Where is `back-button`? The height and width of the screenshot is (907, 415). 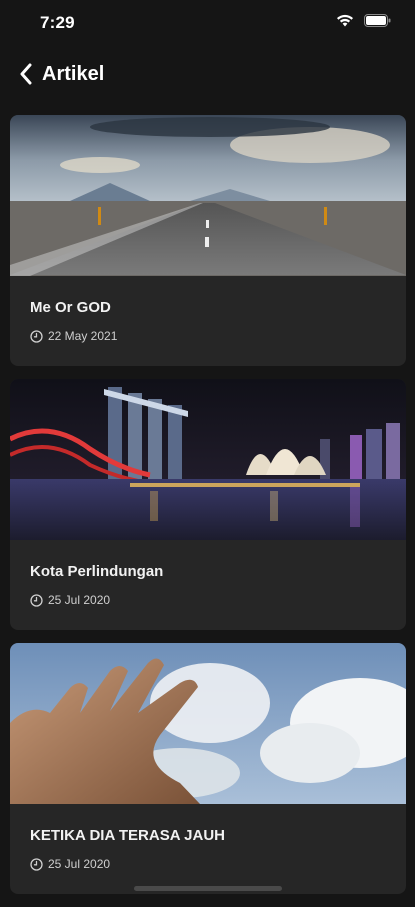
back-button is located at coordinates (26, 74).